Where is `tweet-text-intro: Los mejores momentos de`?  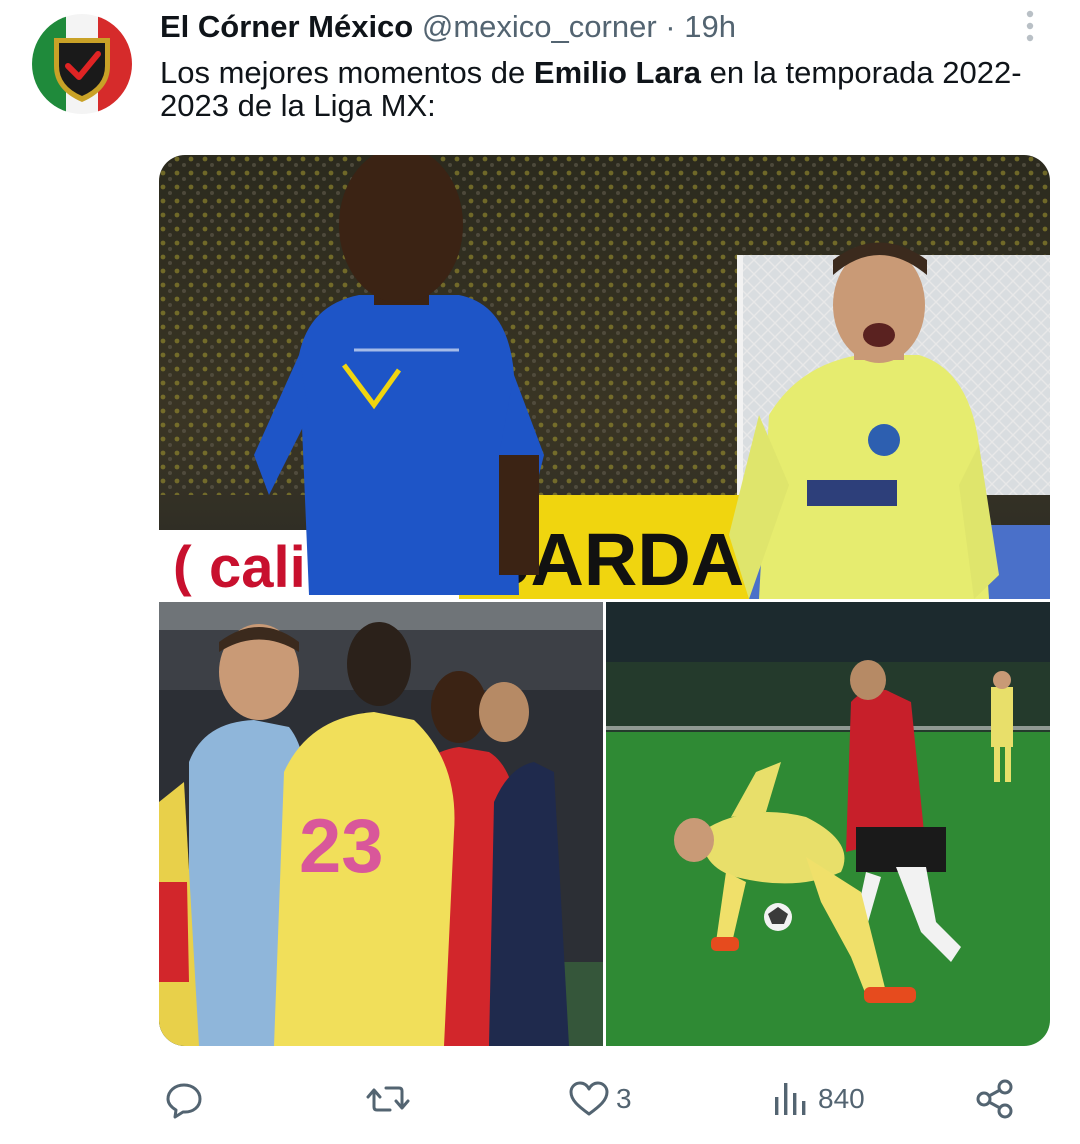
tweet-text-intro: Los mejores momentos de is located at coordinates (347, 72).